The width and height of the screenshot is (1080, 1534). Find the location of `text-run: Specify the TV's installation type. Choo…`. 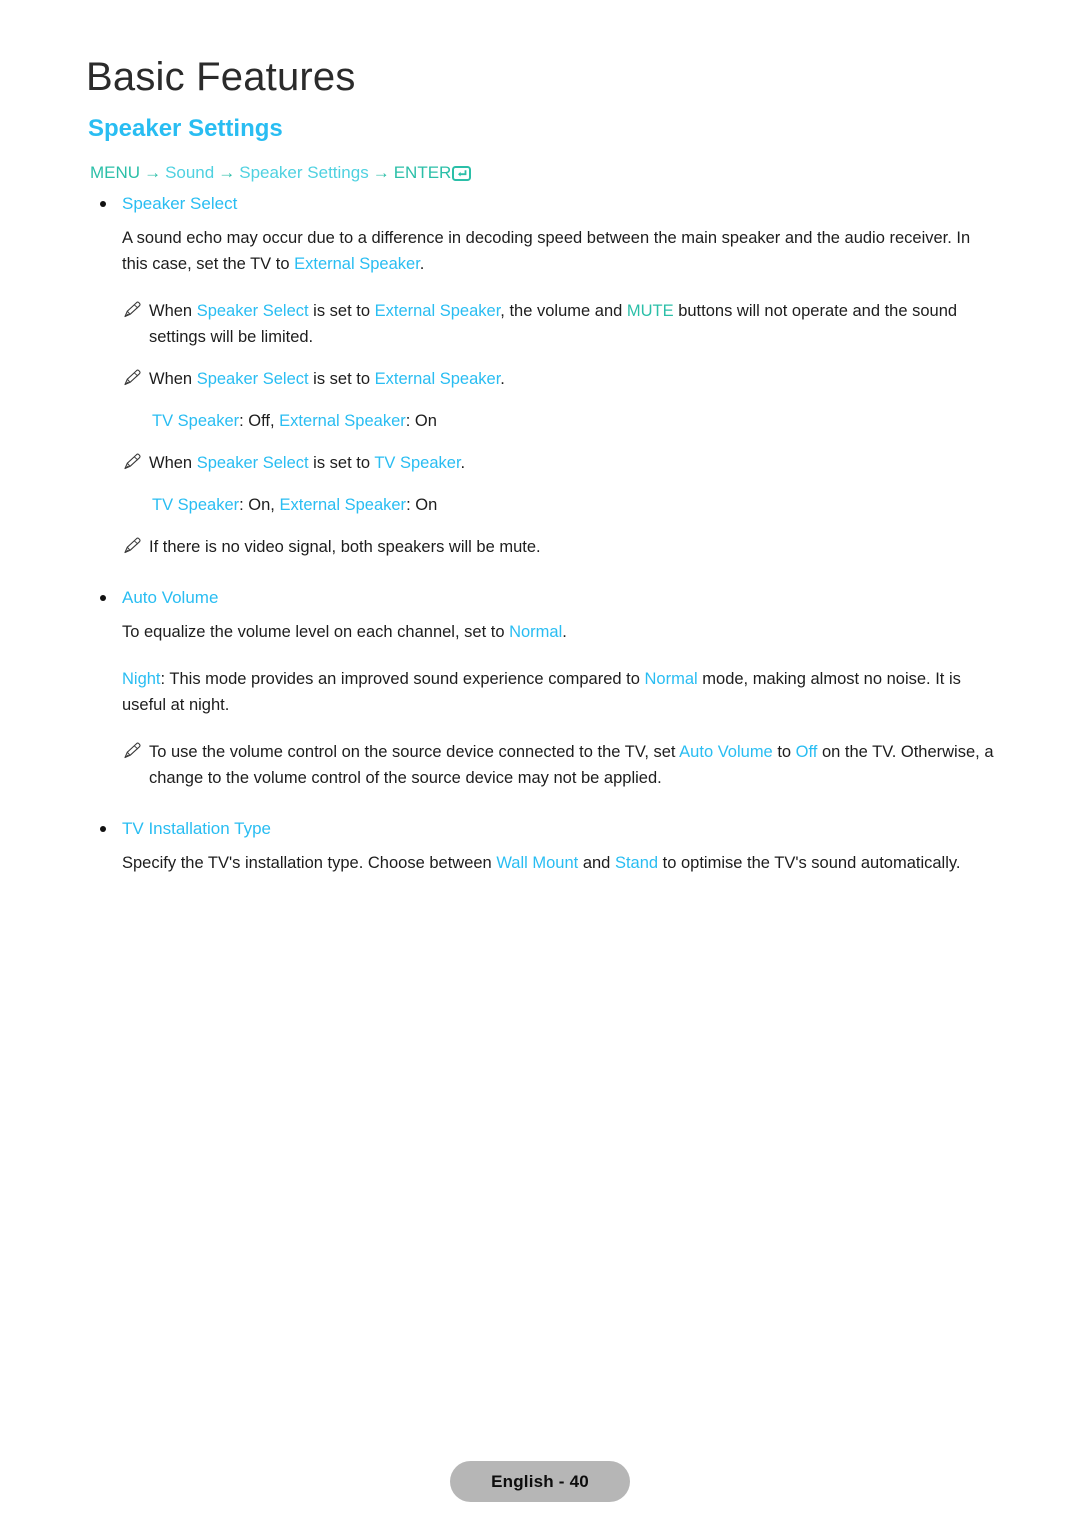

text-run: Specify the TV's installation type. Choo… is located at coordinates (309, 863).